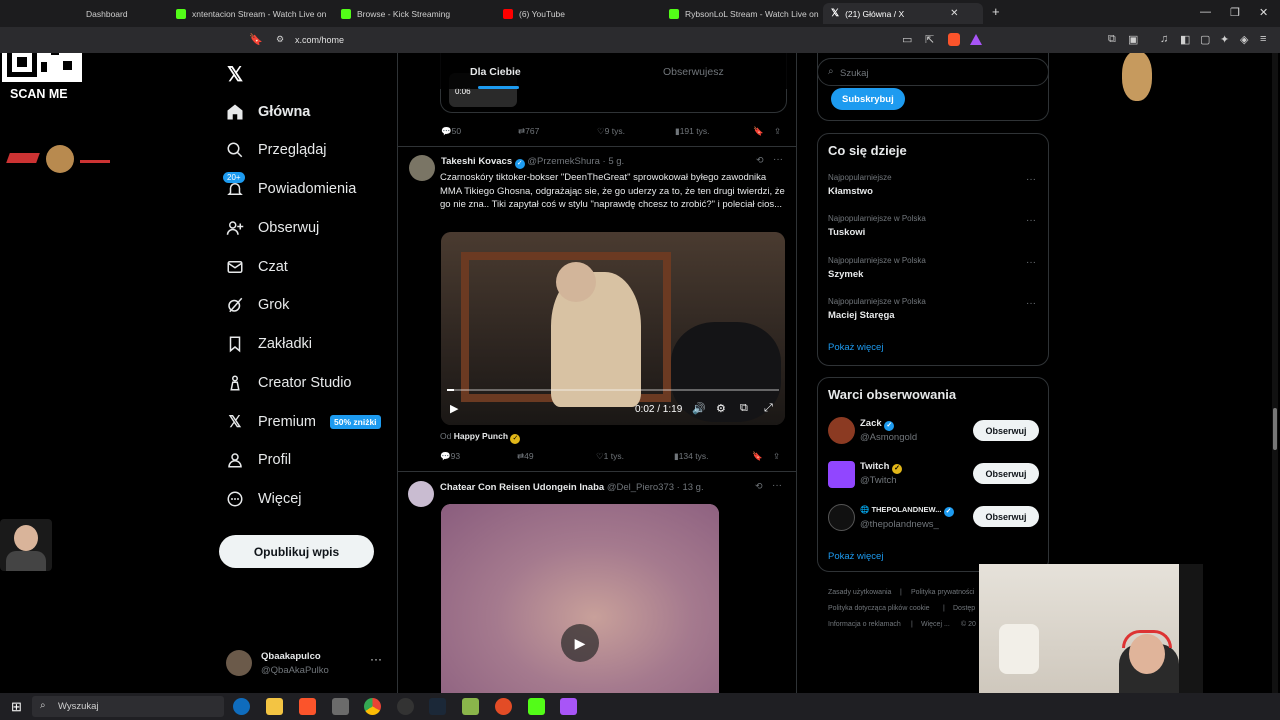 The width and height of the screenshot is (1280, 720). I want to click on restore-icon: ❐, so click(1235, 12).